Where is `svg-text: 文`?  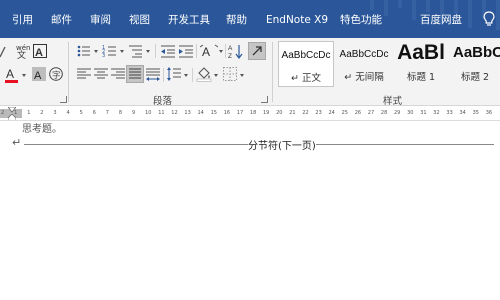 svg-text: 文 is located at coordinates (21, 54).